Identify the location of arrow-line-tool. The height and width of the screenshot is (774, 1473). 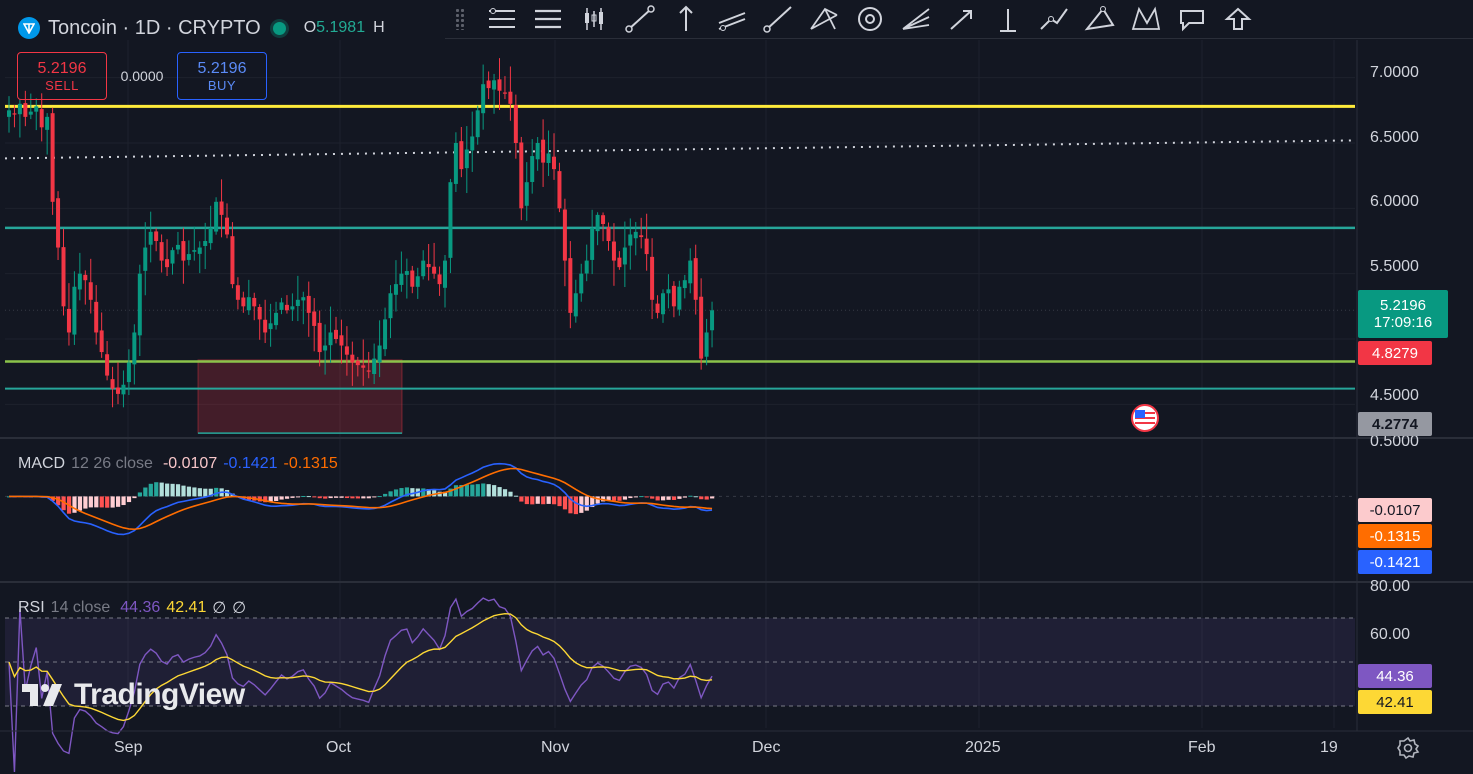
(962, 19).